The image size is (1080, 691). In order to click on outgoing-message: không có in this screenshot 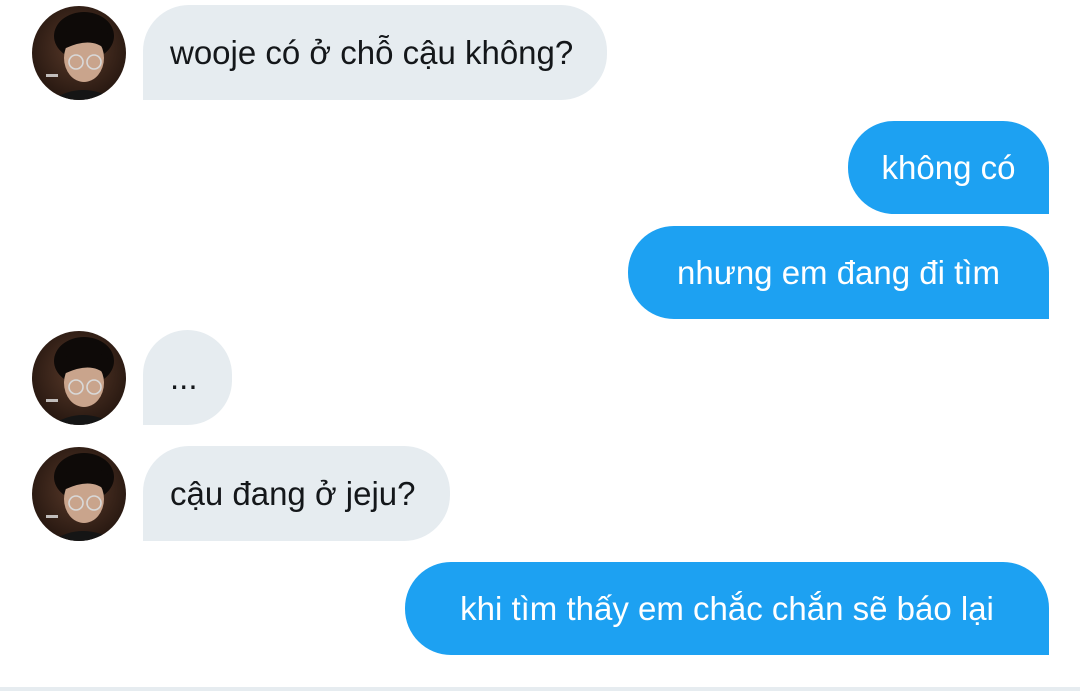, I will do `click(948, 167)`.